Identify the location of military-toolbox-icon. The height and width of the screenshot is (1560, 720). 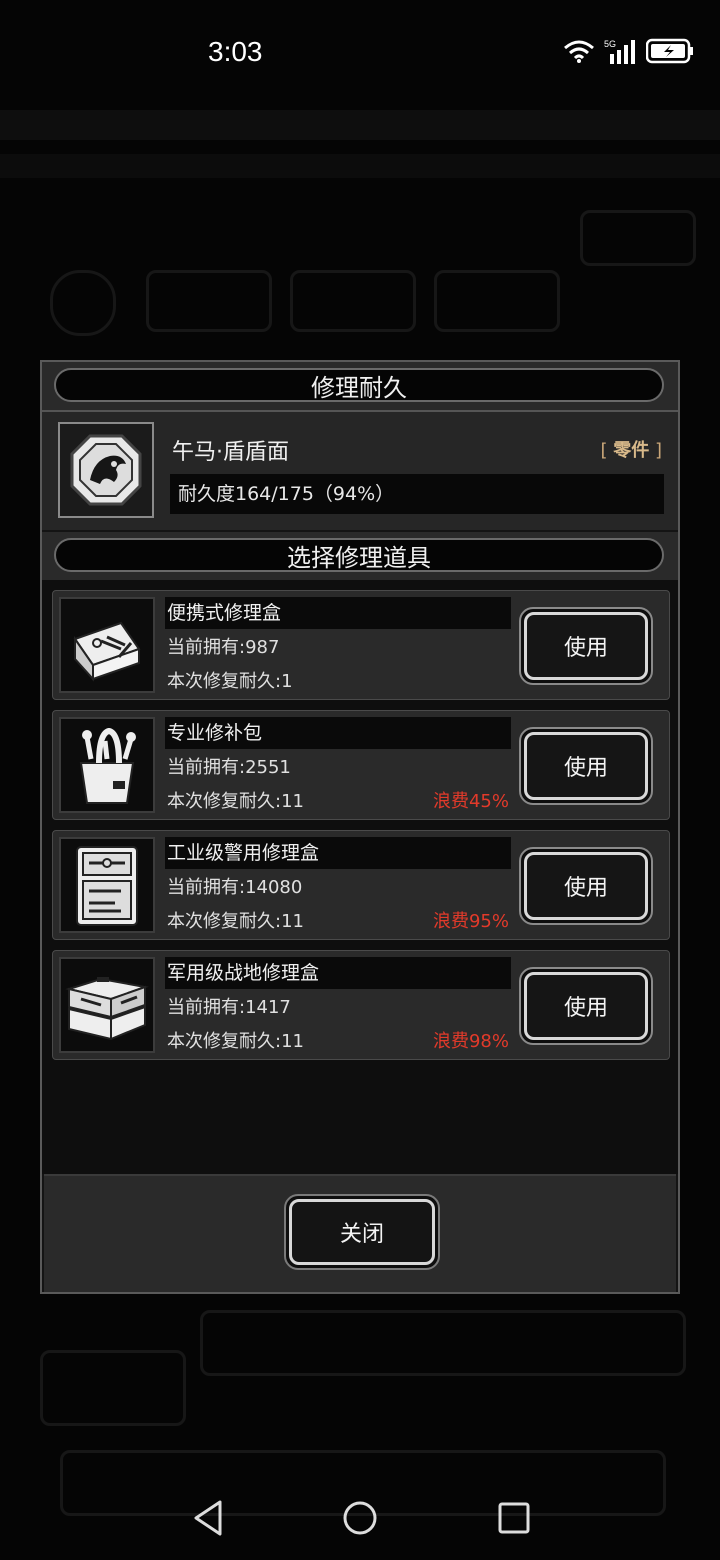
(107, 1005).